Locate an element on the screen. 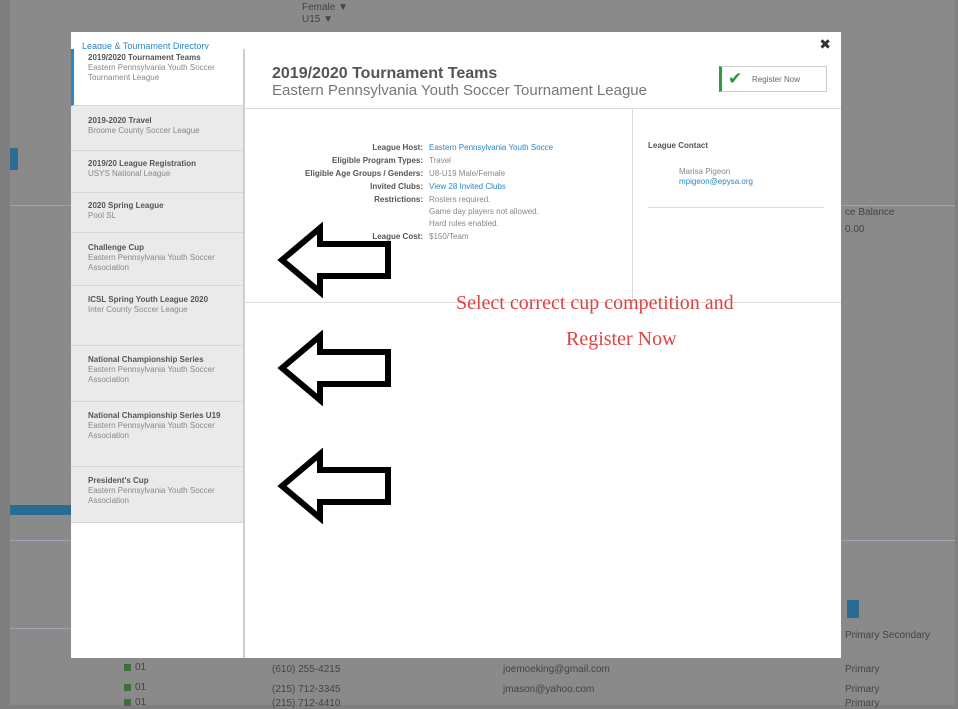  annotation-line-2: Register Now is located at coordinates (621, 339).